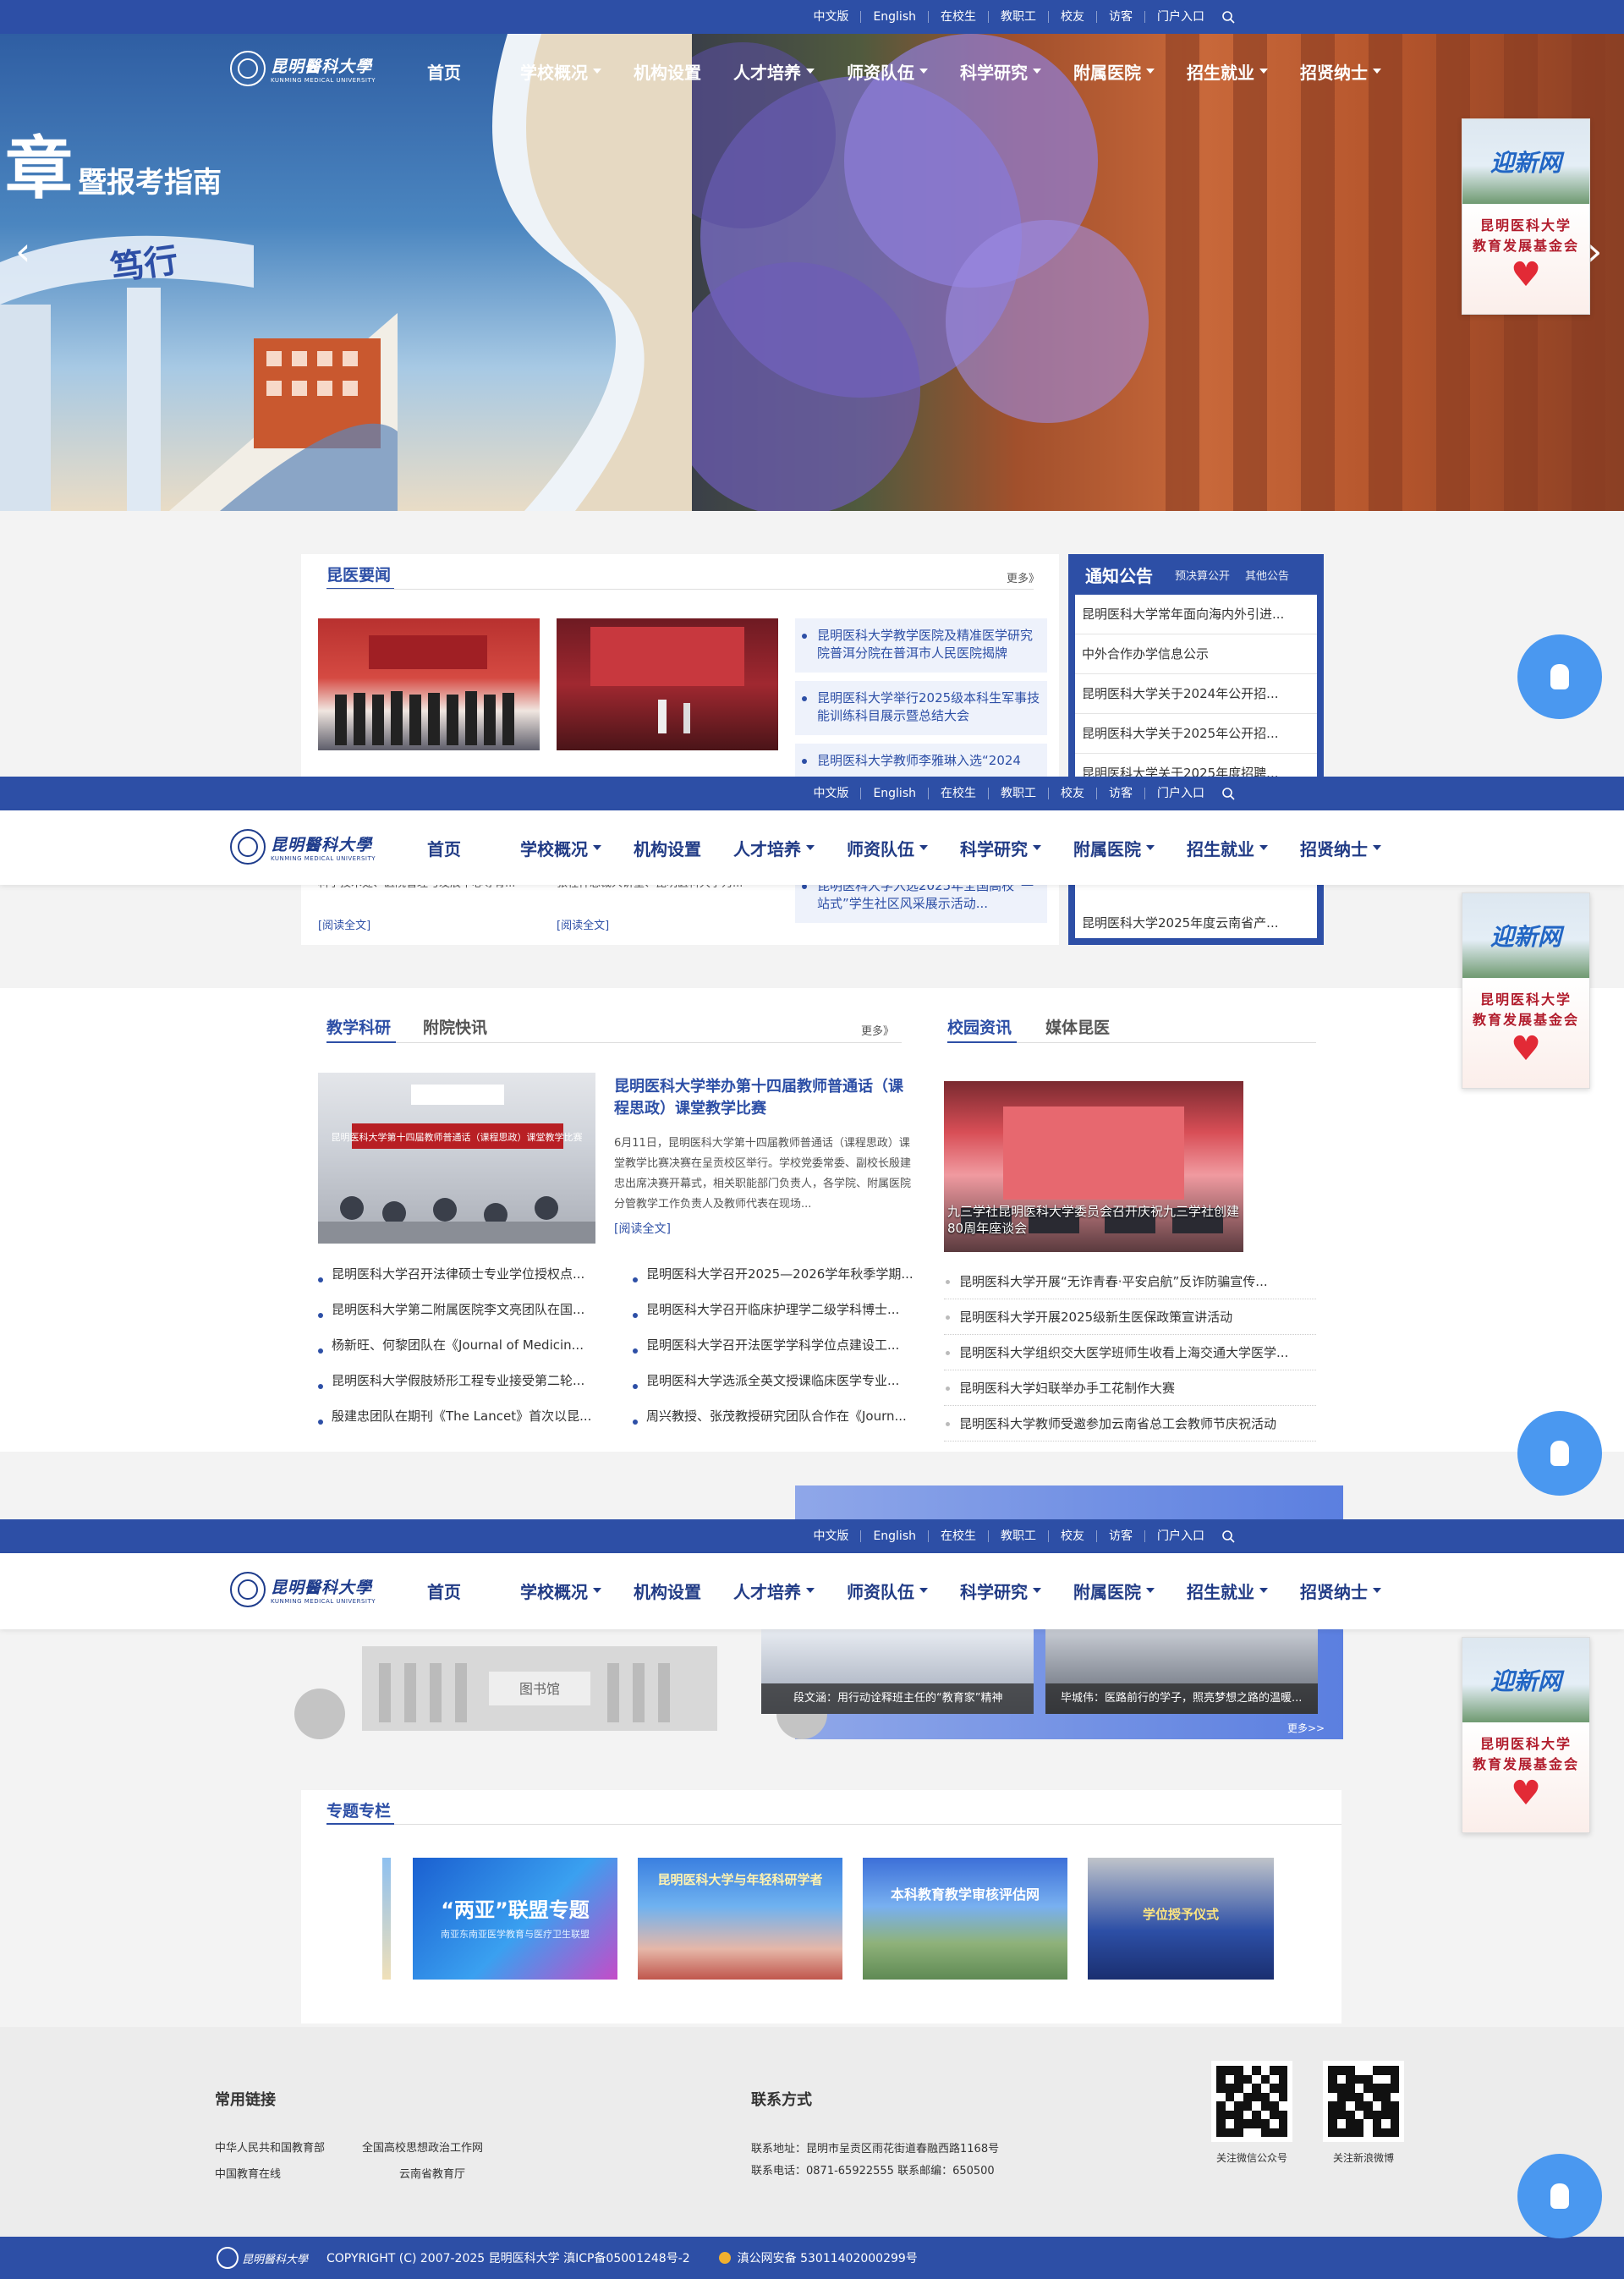  What do you see at coordinates (765, 1098) in the screenshot?
I see `feature-title: 昆明医科大学举办第十四届教师普通话（课程思政）课堂教学比赛` at bounding box center [765, 1098].